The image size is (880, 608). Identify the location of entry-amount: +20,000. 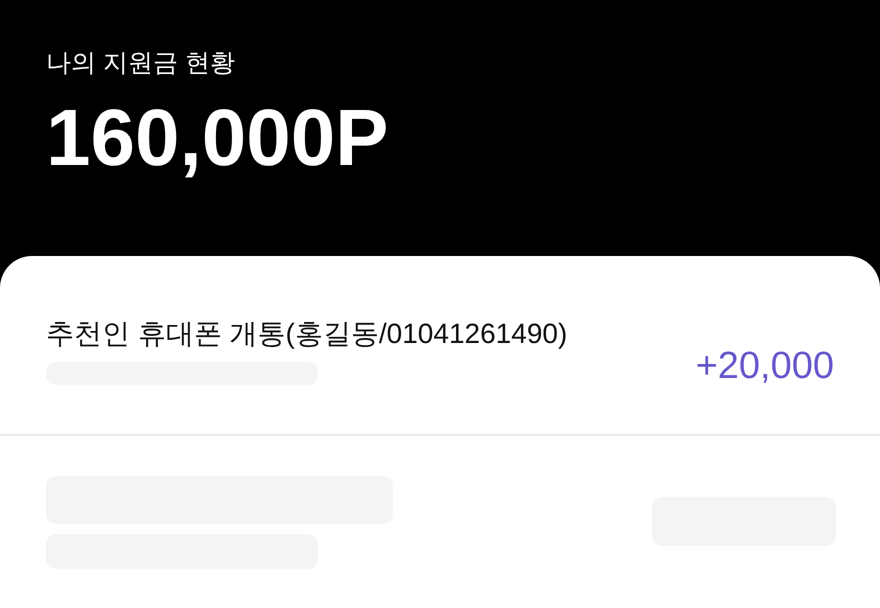
(765, 366).